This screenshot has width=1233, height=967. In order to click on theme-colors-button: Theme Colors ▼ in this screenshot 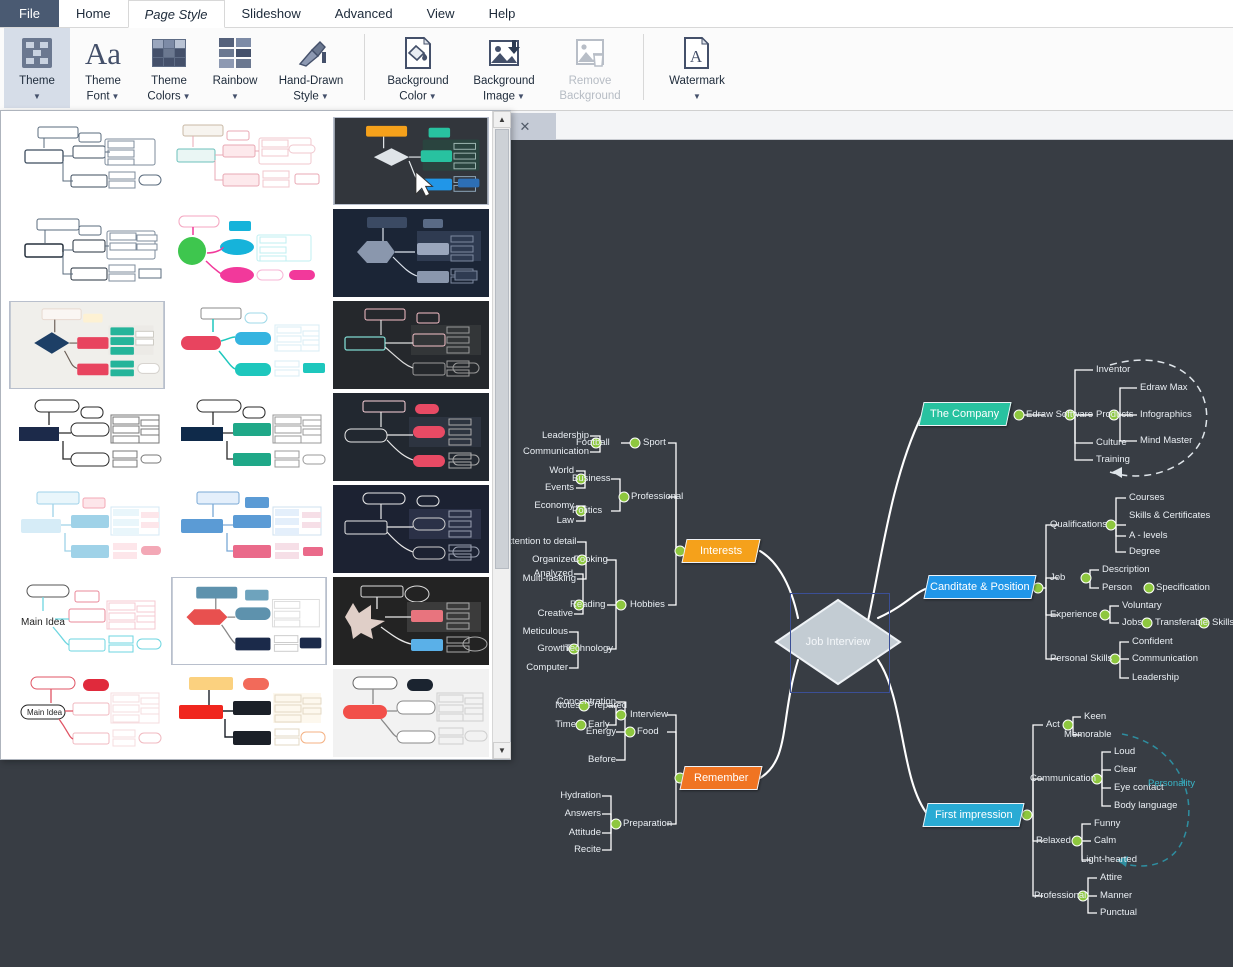, I will do `click(169, 68)`.